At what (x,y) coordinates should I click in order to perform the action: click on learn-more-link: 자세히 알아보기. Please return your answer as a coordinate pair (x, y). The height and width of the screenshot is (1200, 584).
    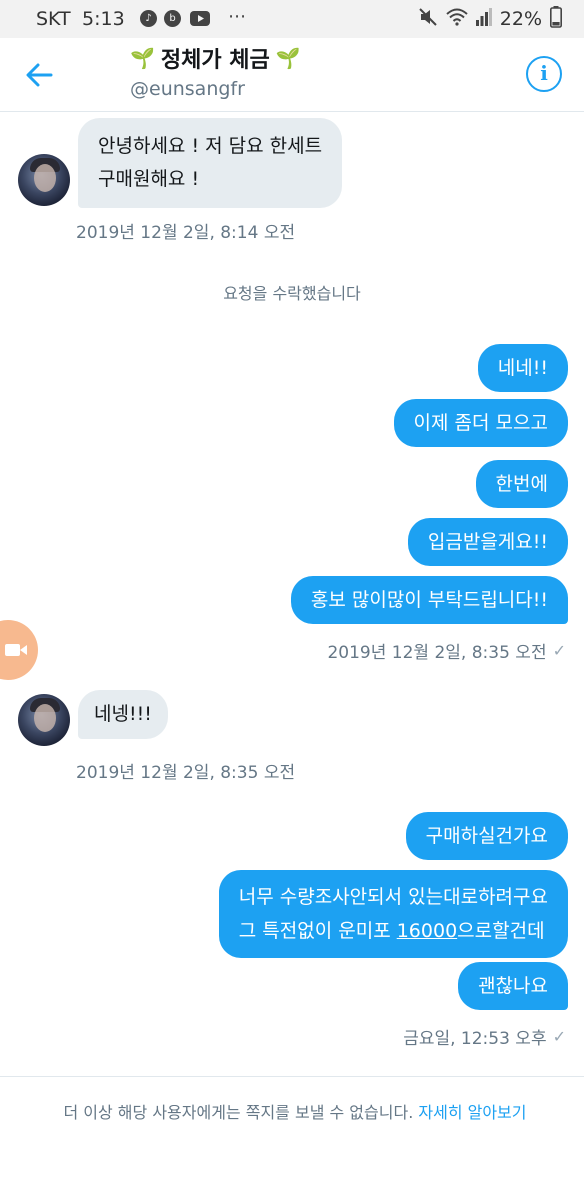
    Looking at the image, I should click on (472, 1112).